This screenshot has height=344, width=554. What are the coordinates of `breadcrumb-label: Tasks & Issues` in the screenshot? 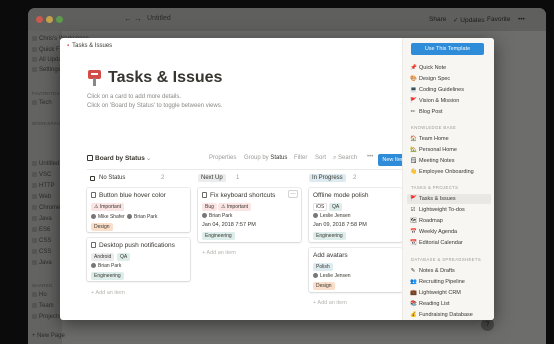 It's located at (92, 46).